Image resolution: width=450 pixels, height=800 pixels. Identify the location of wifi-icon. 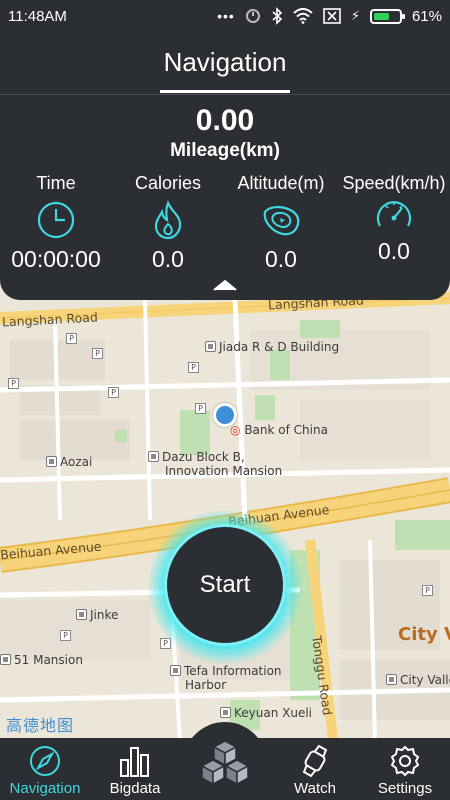
(303, 16).